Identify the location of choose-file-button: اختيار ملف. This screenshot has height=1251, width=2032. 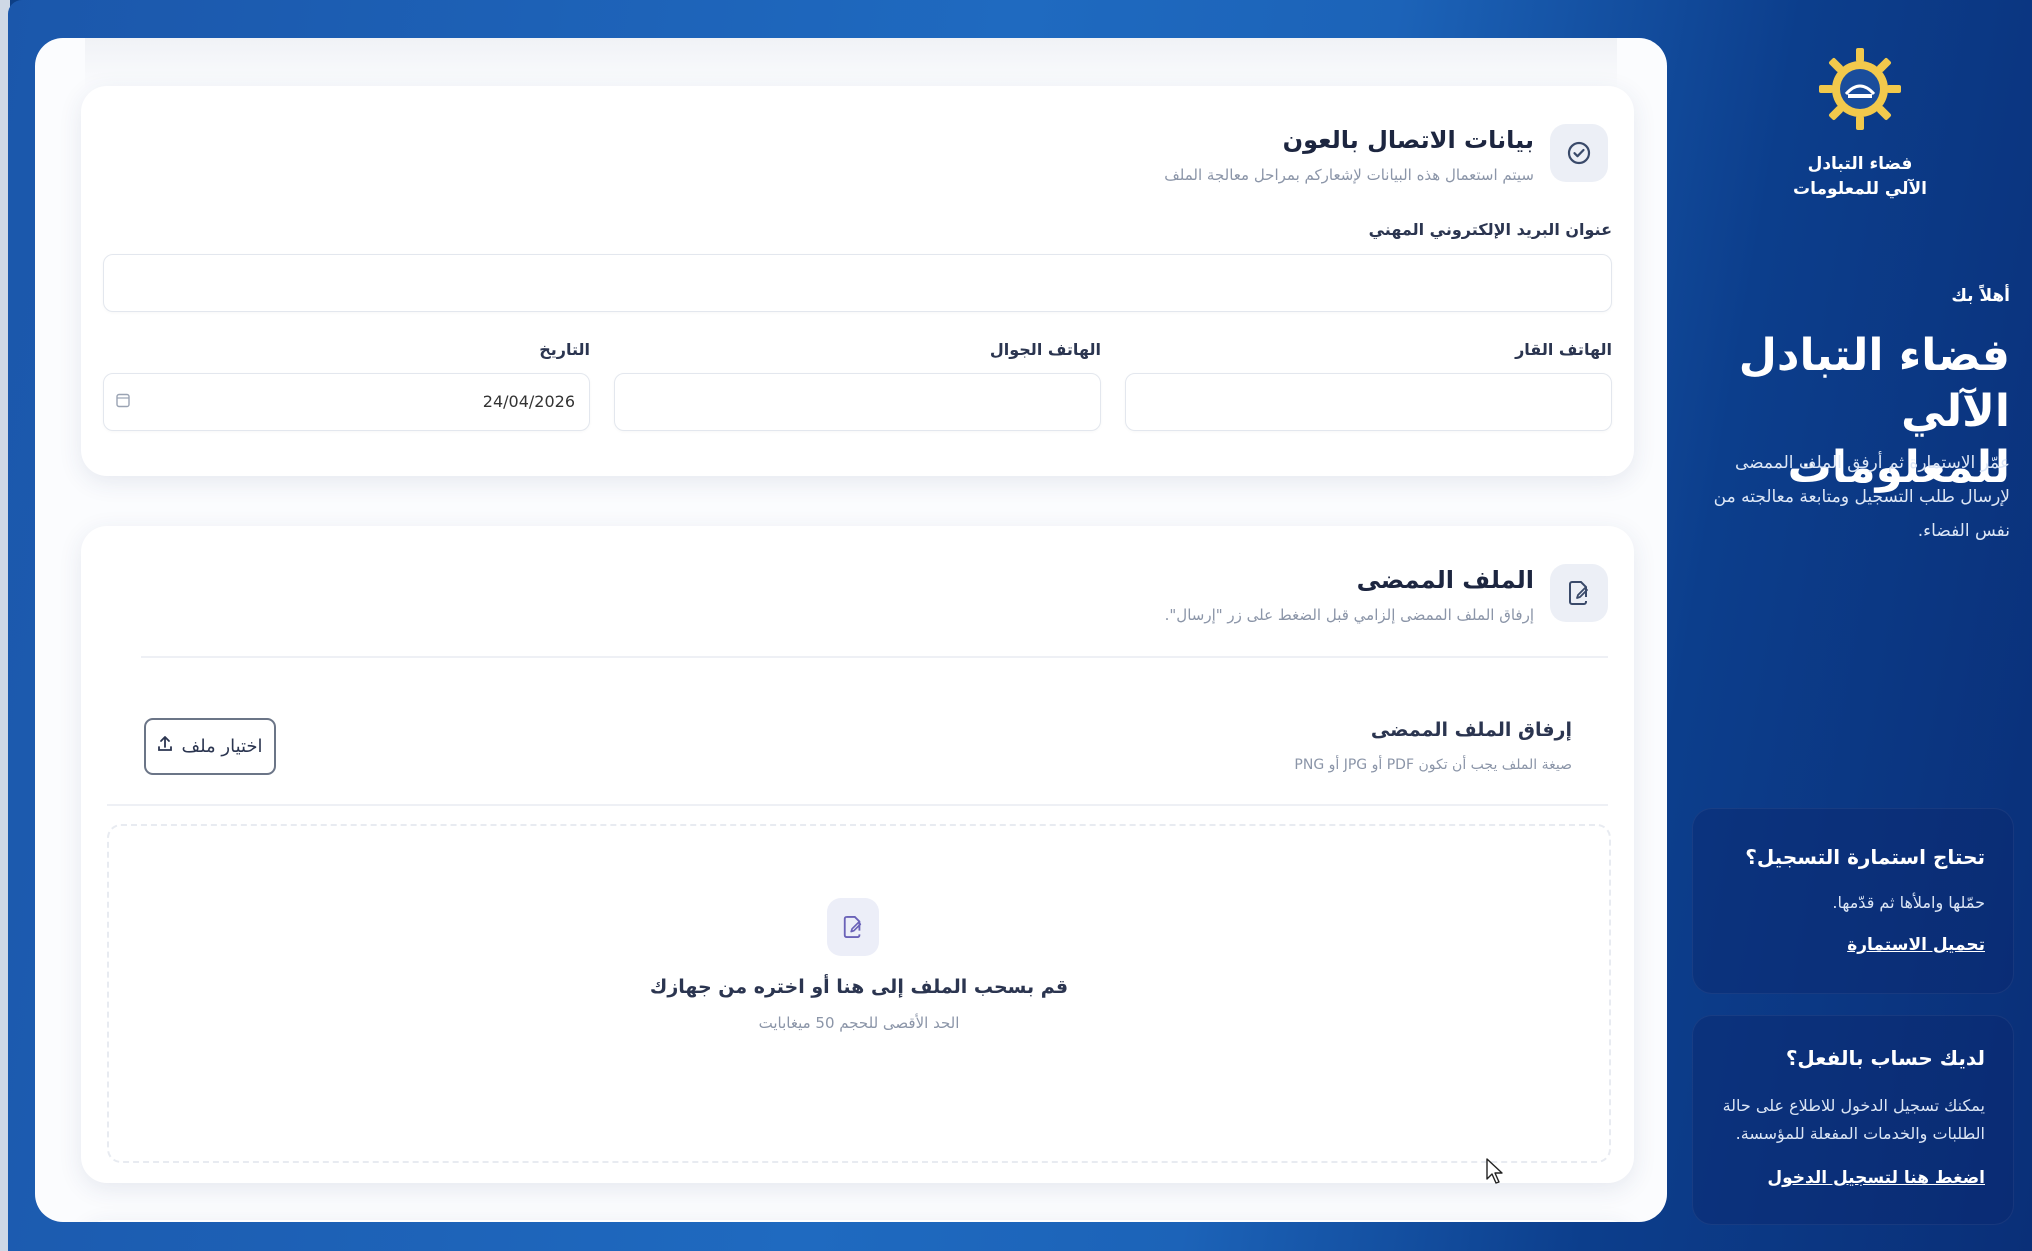
(210, 746).